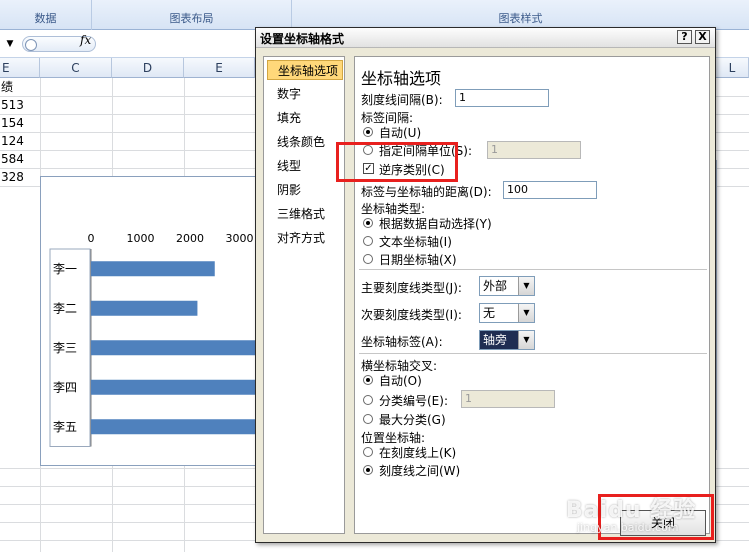  I want to click on label-interval-auto-radio, so click(368, 132).